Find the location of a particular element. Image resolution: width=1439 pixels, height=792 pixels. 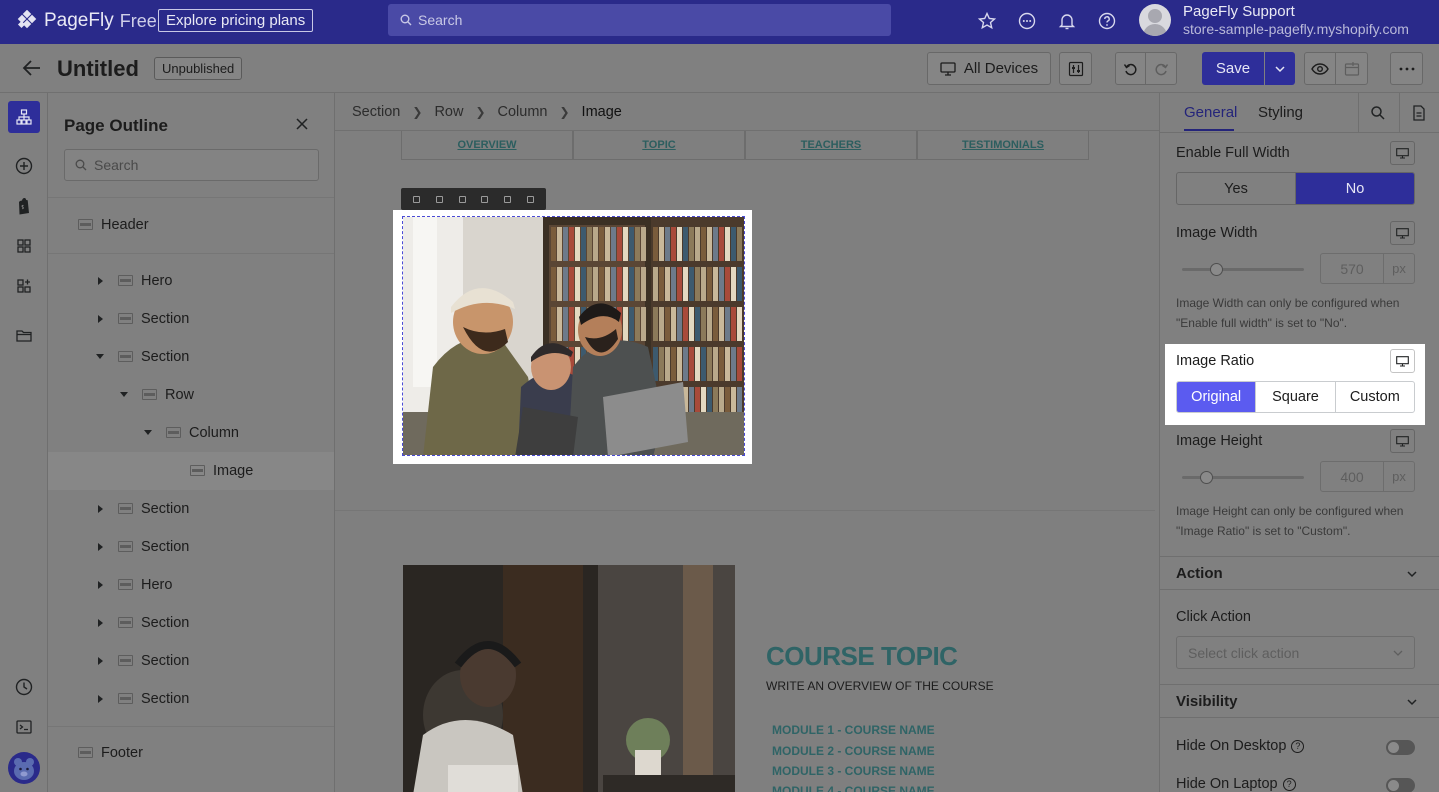

add-element-icon is located at coordinates (24, 166).